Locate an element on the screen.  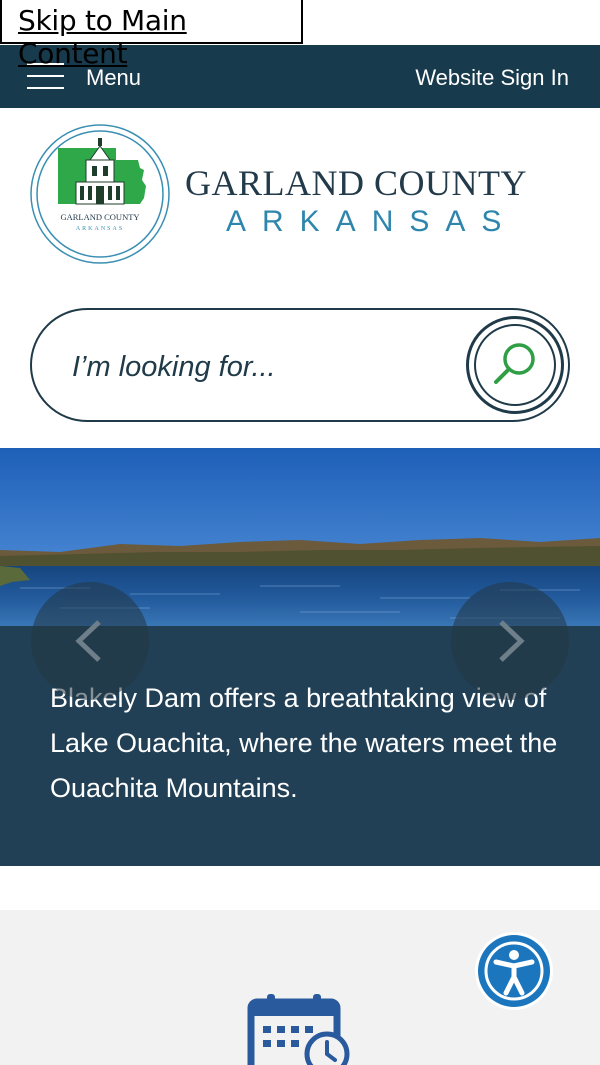
svg-text: ARKANSAS is located at coordinates (100, 229).